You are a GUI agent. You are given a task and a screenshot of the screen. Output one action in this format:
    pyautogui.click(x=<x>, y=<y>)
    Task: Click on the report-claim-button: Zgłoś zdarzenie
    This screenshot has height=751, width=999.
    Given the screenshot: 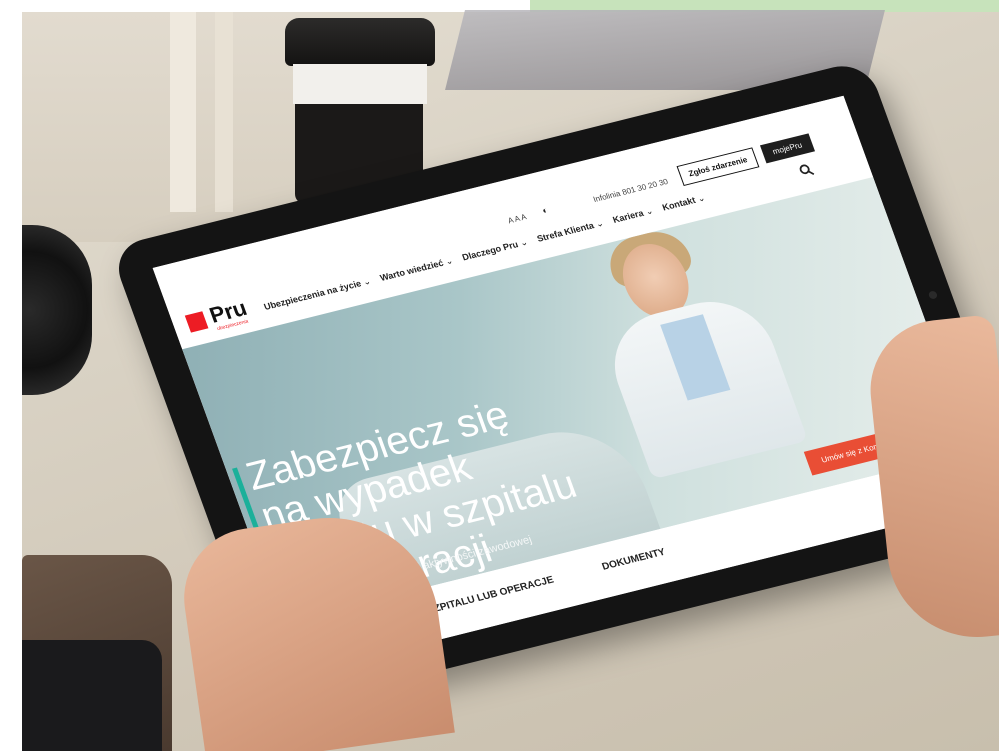 What is the action you would take?
    pyautogui.click(x=718, y=167)
    